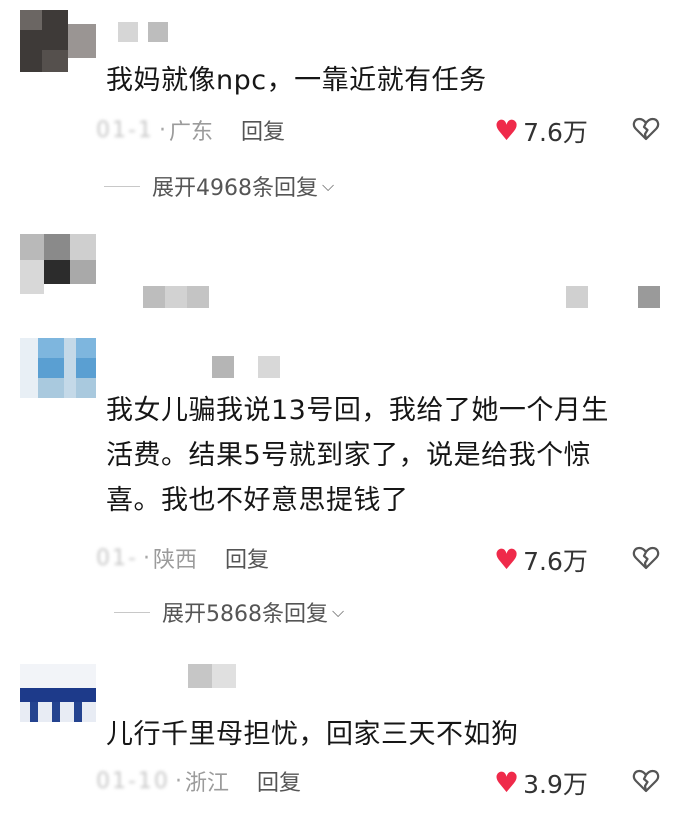  Describe the element at coordinates (257, 500) in the screenshot. I see `comment-line: 喜。我也不好意思提钱了` at that location.